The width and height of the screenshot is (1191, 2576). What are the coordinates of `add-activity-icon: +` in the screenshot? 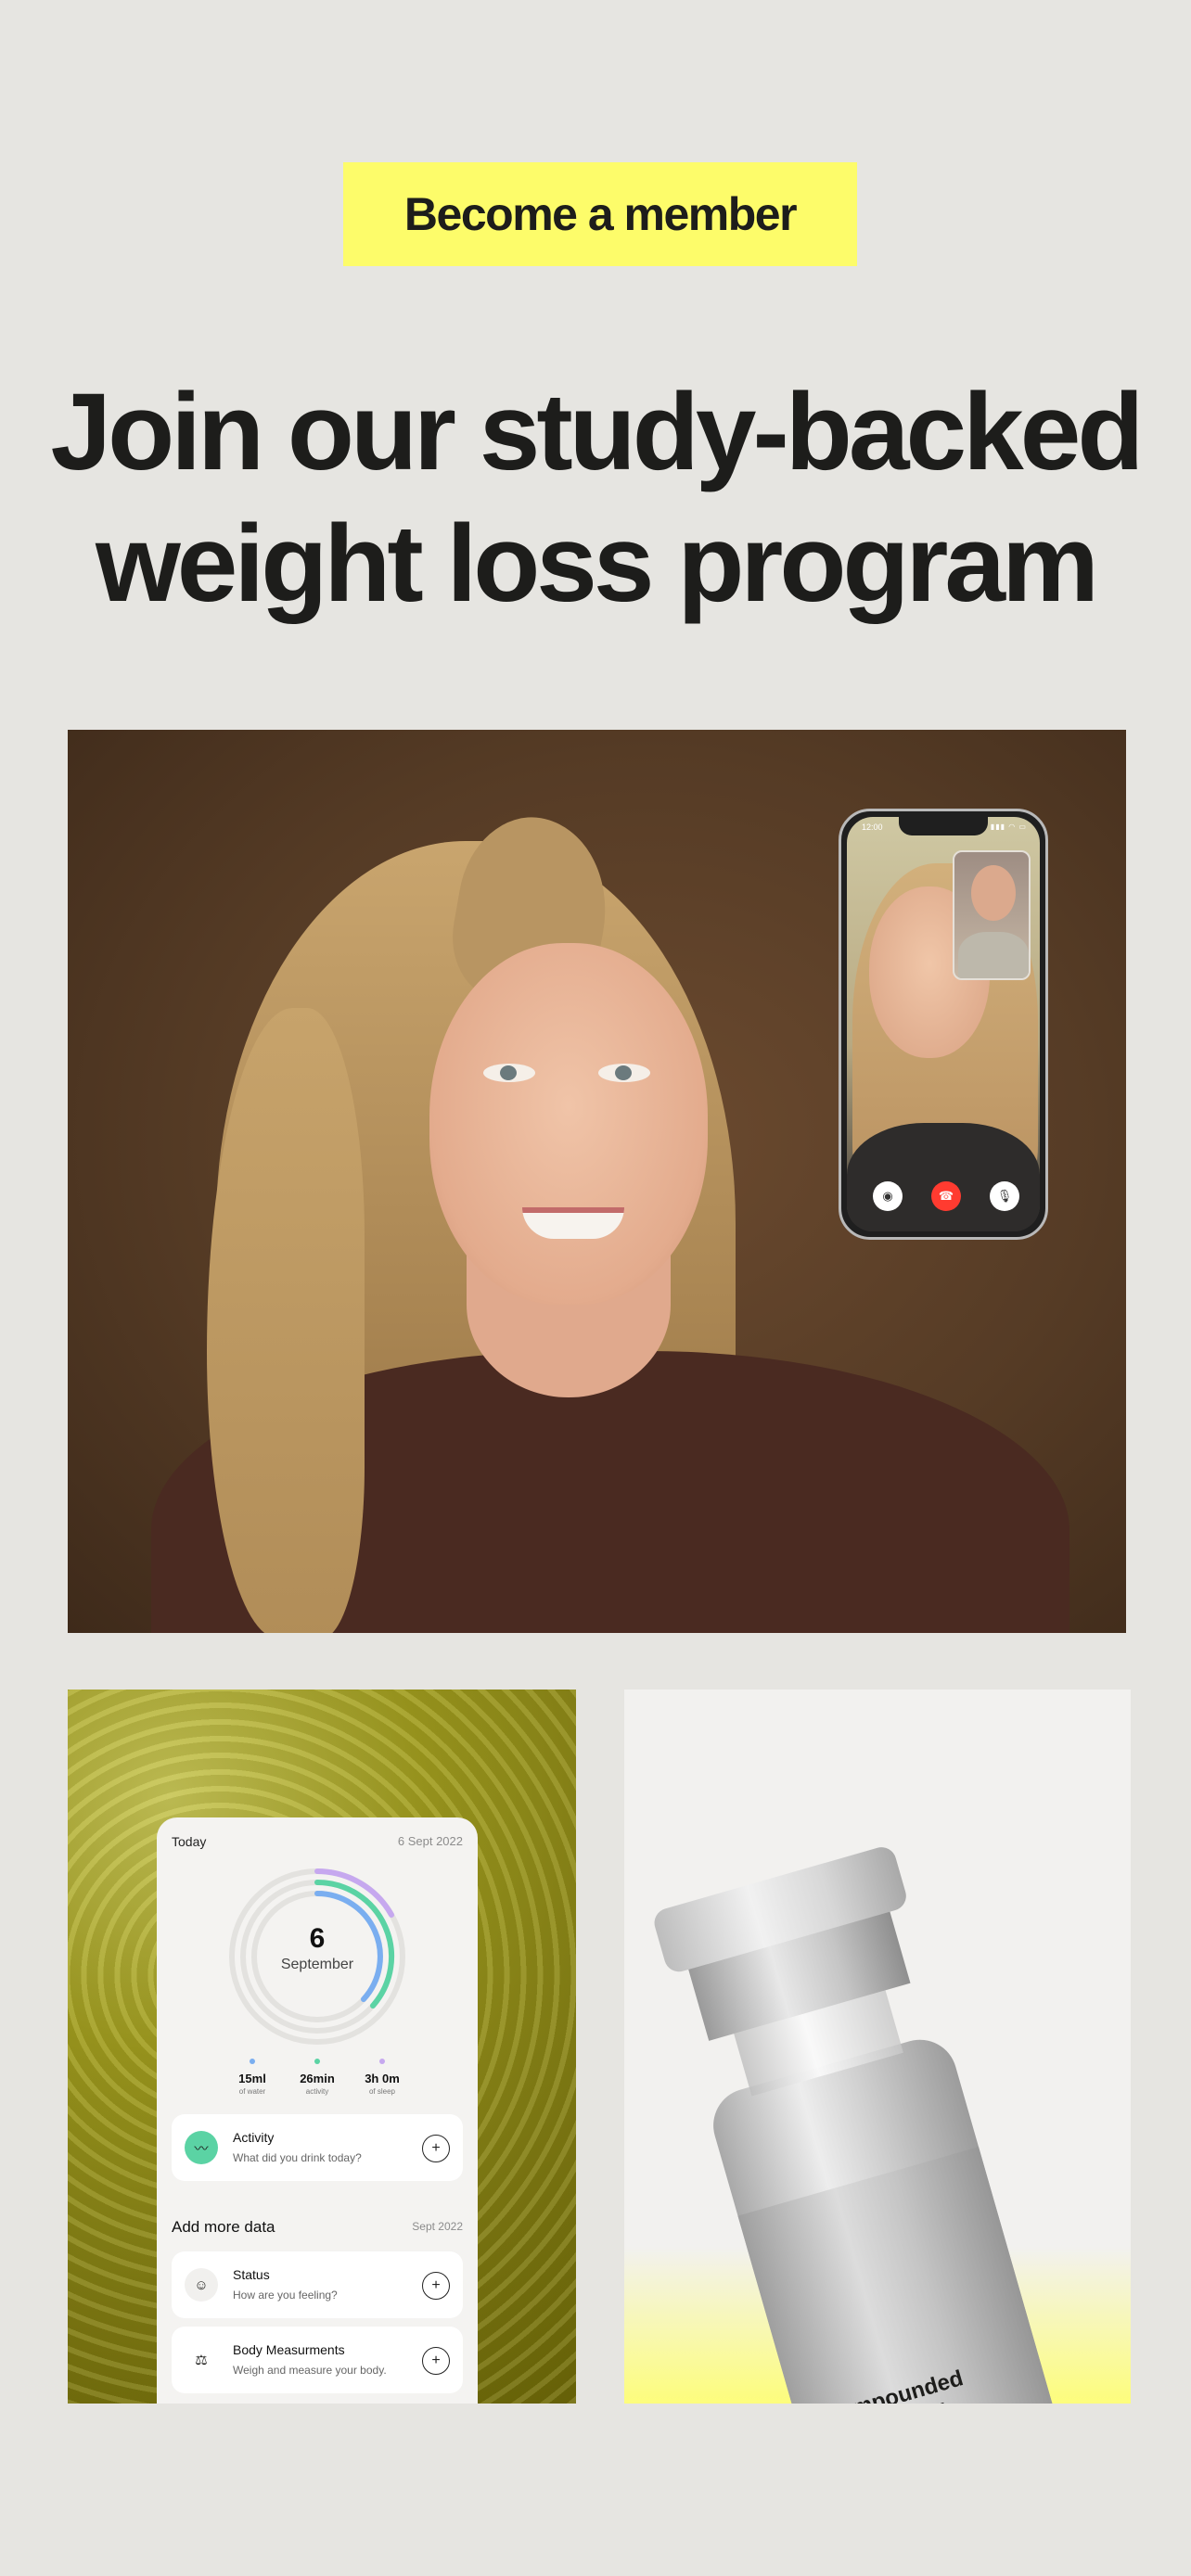 It's located at (436, 2149).